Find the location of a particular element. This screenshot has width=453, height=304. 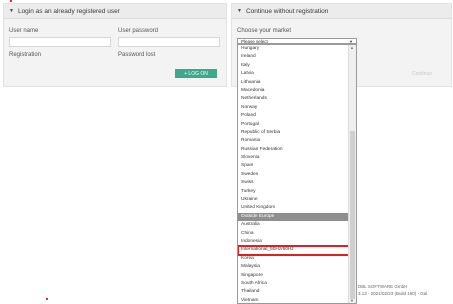

market-option: United Kingdom is located at coordinates (294, 208).